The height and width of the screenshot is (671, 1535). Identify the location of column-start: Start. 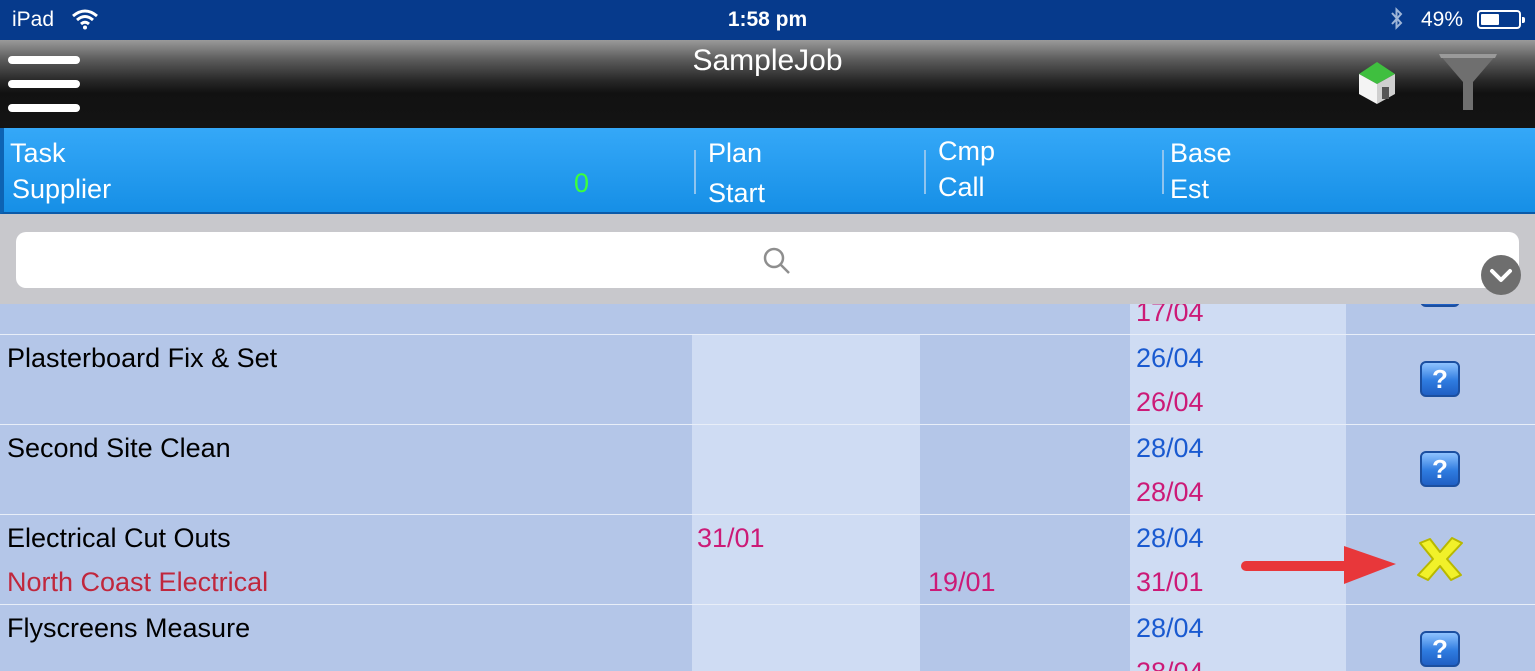
(737, 193).